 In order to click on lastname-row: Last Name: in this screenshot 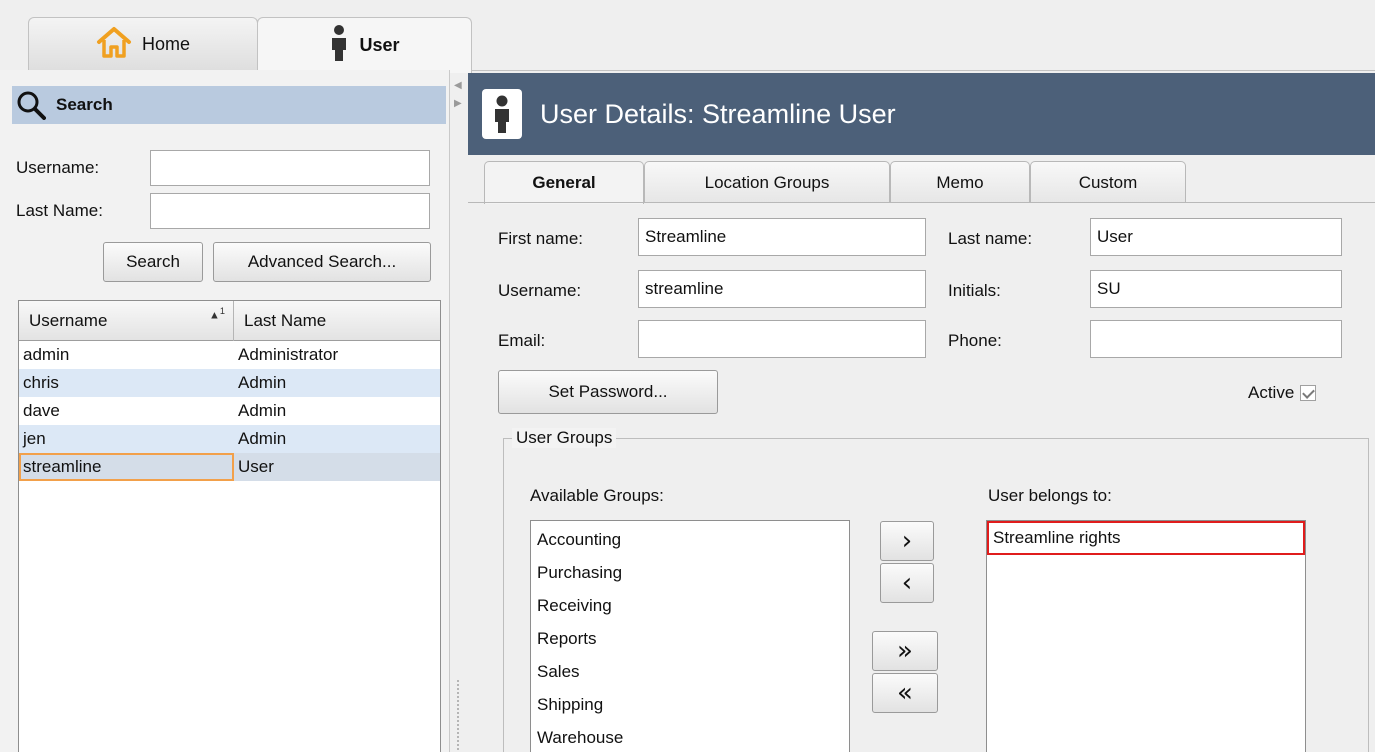, I will do `click(223, 211)`.